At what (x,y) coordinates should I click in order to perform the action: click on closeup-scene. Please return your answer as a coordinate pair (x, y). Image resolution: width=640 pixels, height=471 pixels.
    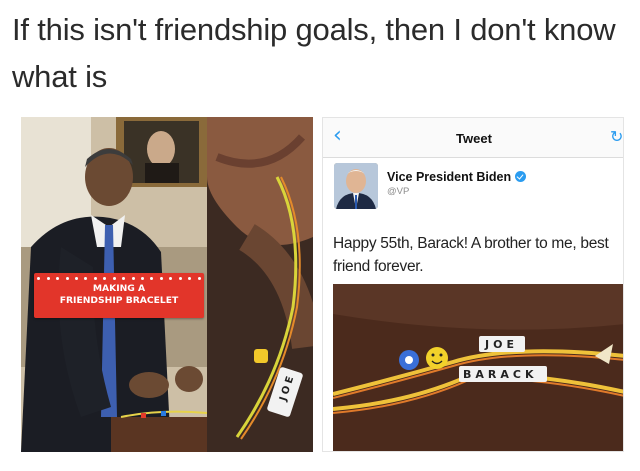
    Looking at the image, I should click on (260, 284).